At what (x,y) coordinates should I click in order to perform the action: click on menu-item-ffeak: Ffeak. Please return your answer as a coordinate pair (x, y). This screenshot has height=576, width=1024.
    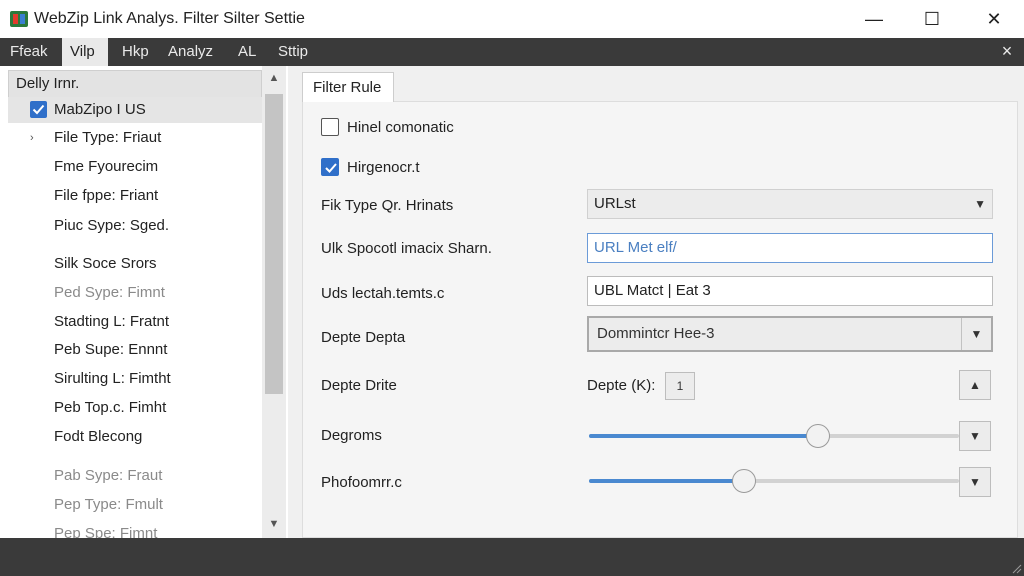
    Looking at the image, I should click on (29, 52).